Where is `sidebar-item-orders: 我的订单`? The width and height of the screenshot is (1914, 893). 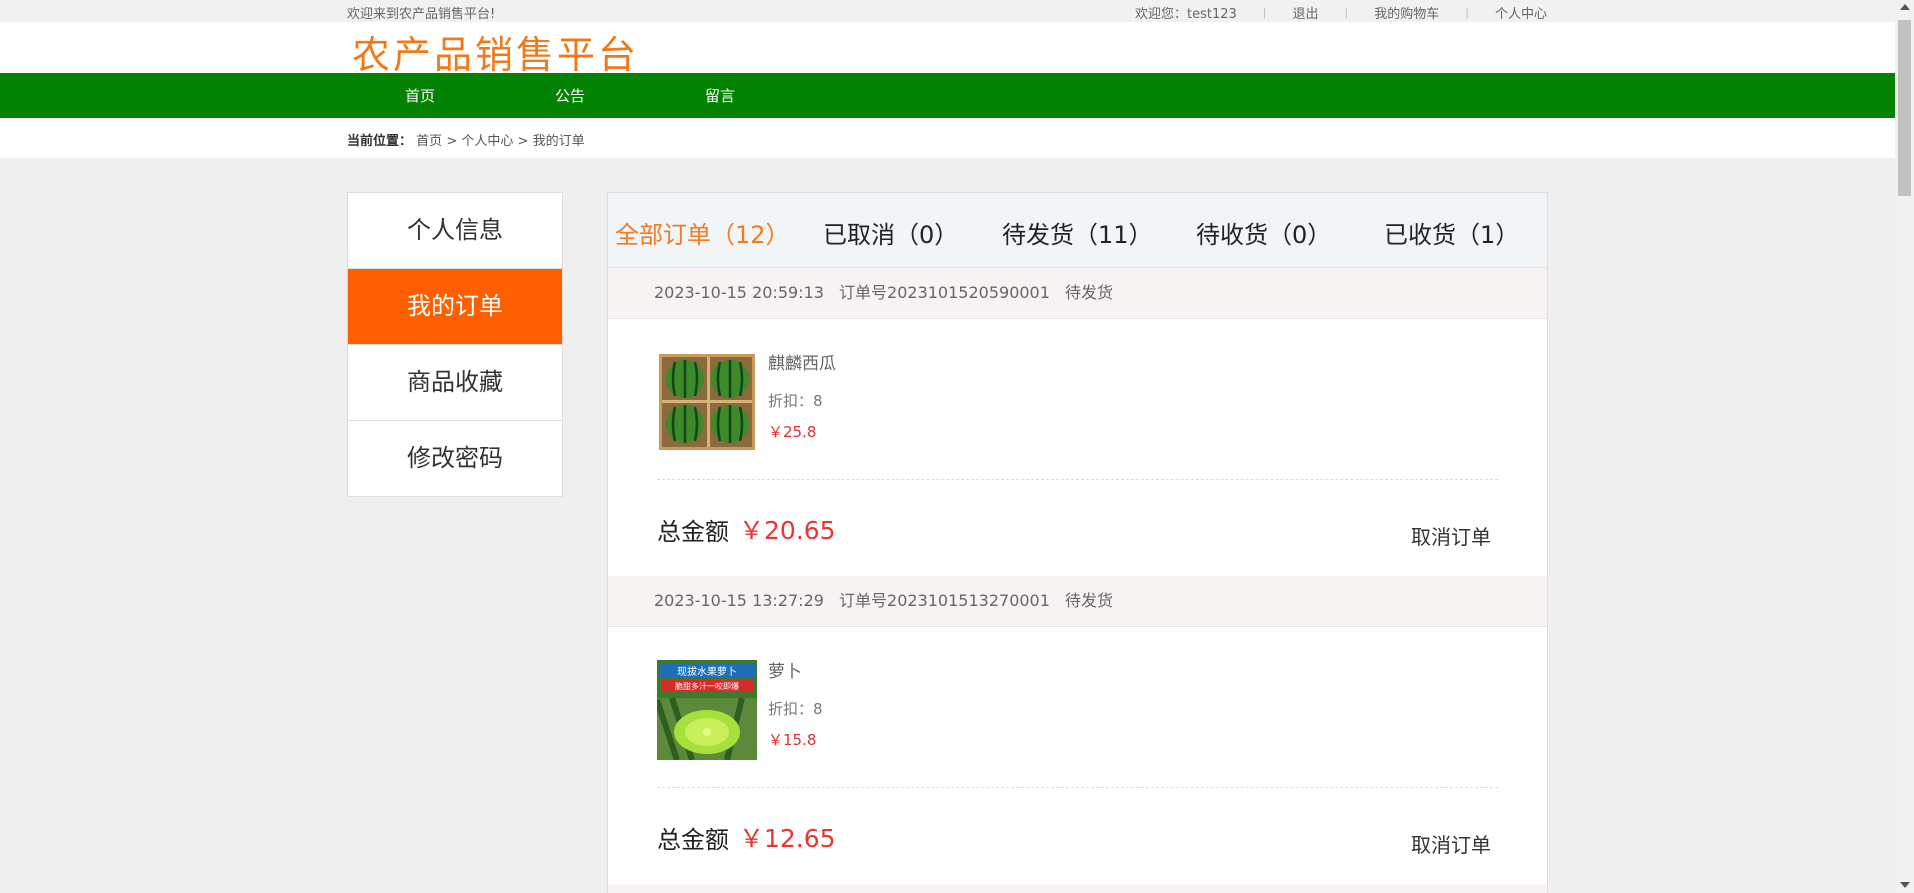 sidebar-item-orders: 我的订单 is located at coordinates (455, 307).